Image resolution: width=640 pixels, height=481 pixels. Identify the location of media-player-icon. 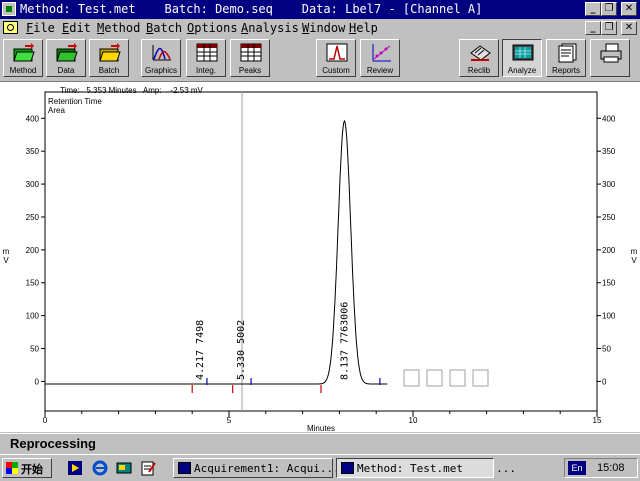
(75, 468).